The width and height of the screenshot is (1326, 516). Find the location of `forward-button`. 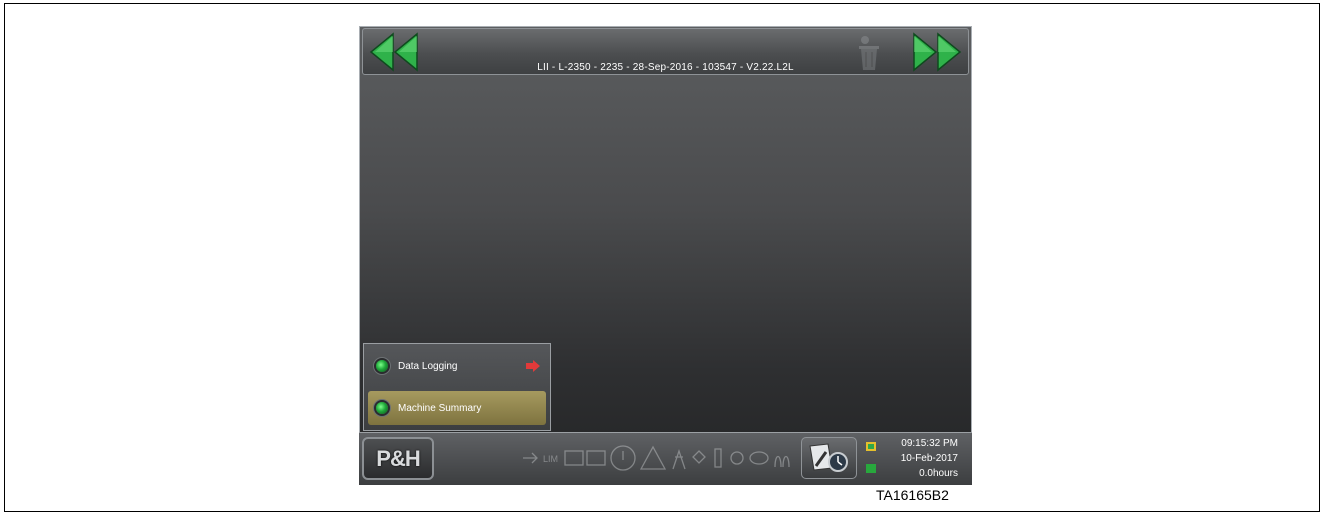

forward-button is located at coordinates (937, 52).